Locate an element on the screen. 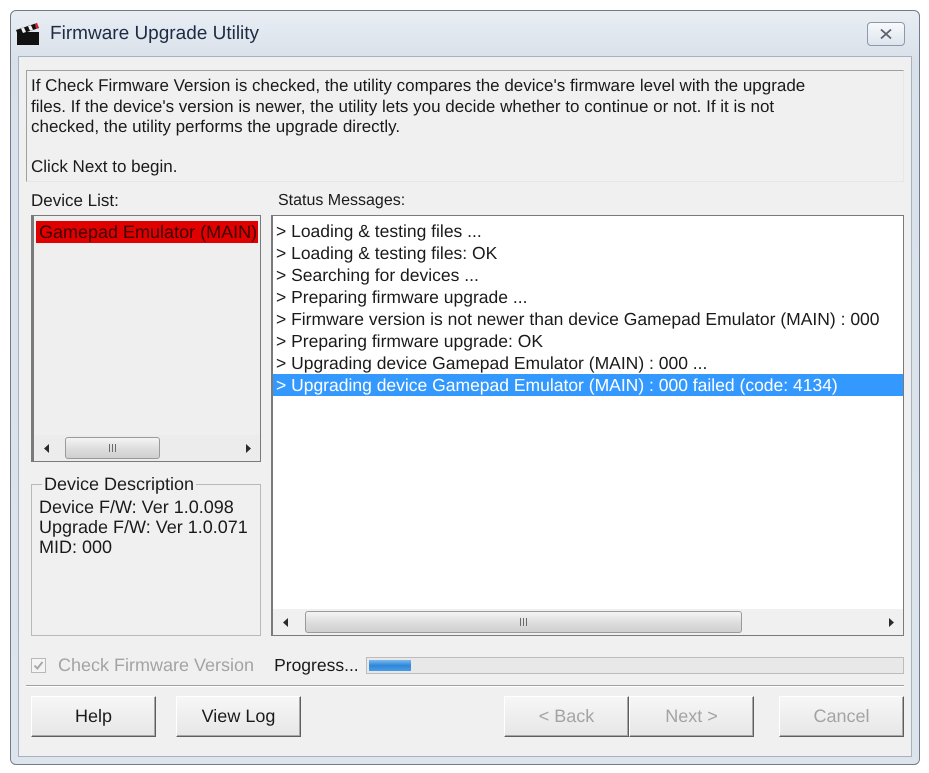  dialog-button: View Log is located at coordinates (238, 716).